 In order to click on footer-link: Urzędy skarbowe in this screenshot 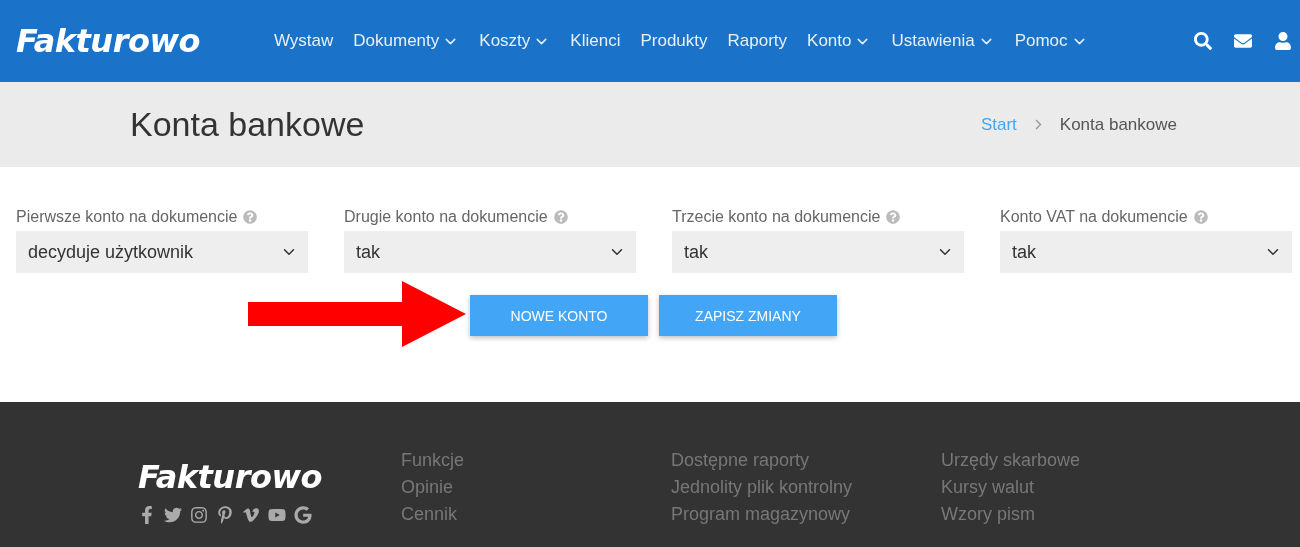, I will do `click(1076, 460)`.